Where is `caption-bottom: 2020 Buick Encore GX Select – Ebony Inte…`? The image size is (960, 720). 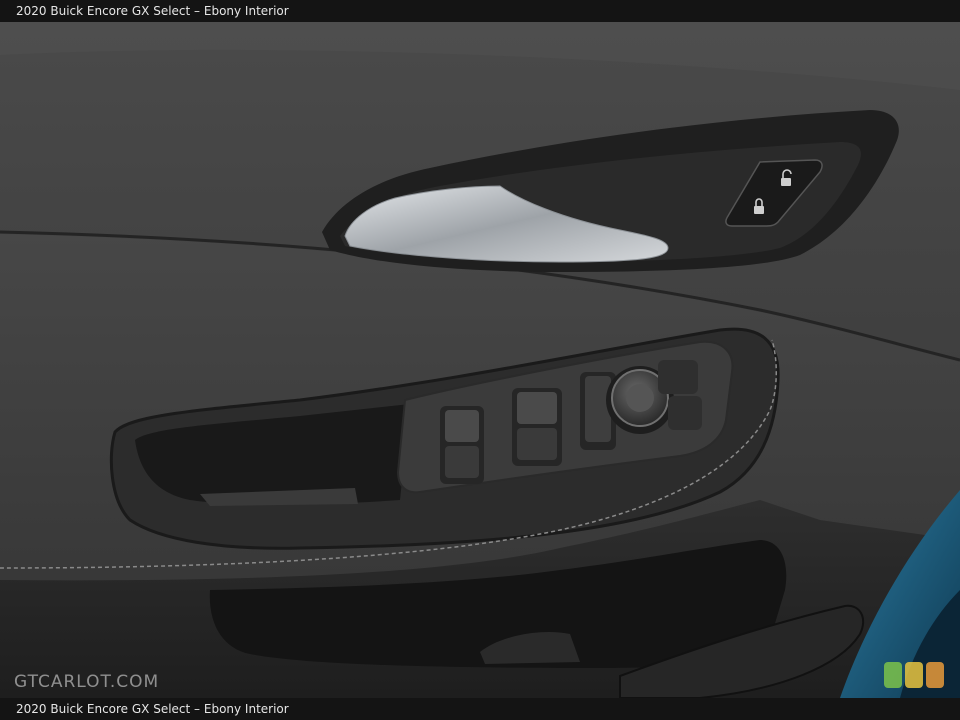
caption-bottom: 2020 Buick Encore GX Select – Ebony Inte… is located at coordinates (152, 709).